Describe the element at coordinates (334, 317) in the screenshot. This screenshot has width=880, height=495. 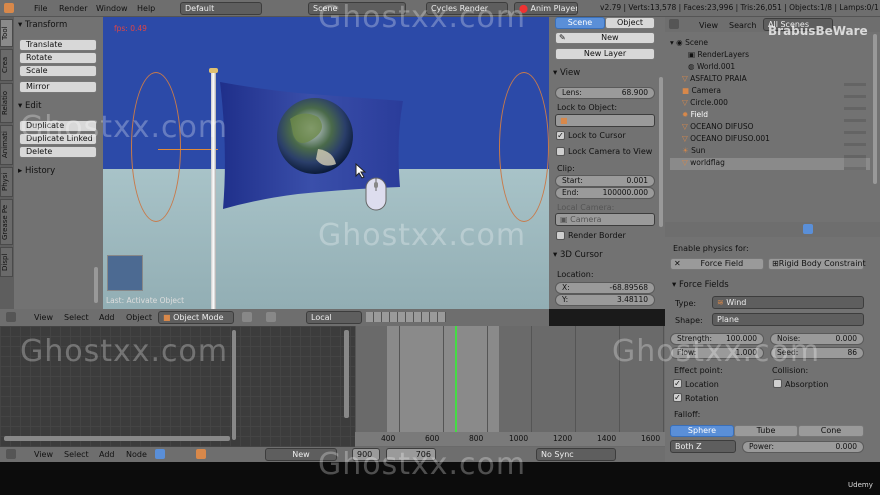
I see `transform-orientation-select: Local` at that location.